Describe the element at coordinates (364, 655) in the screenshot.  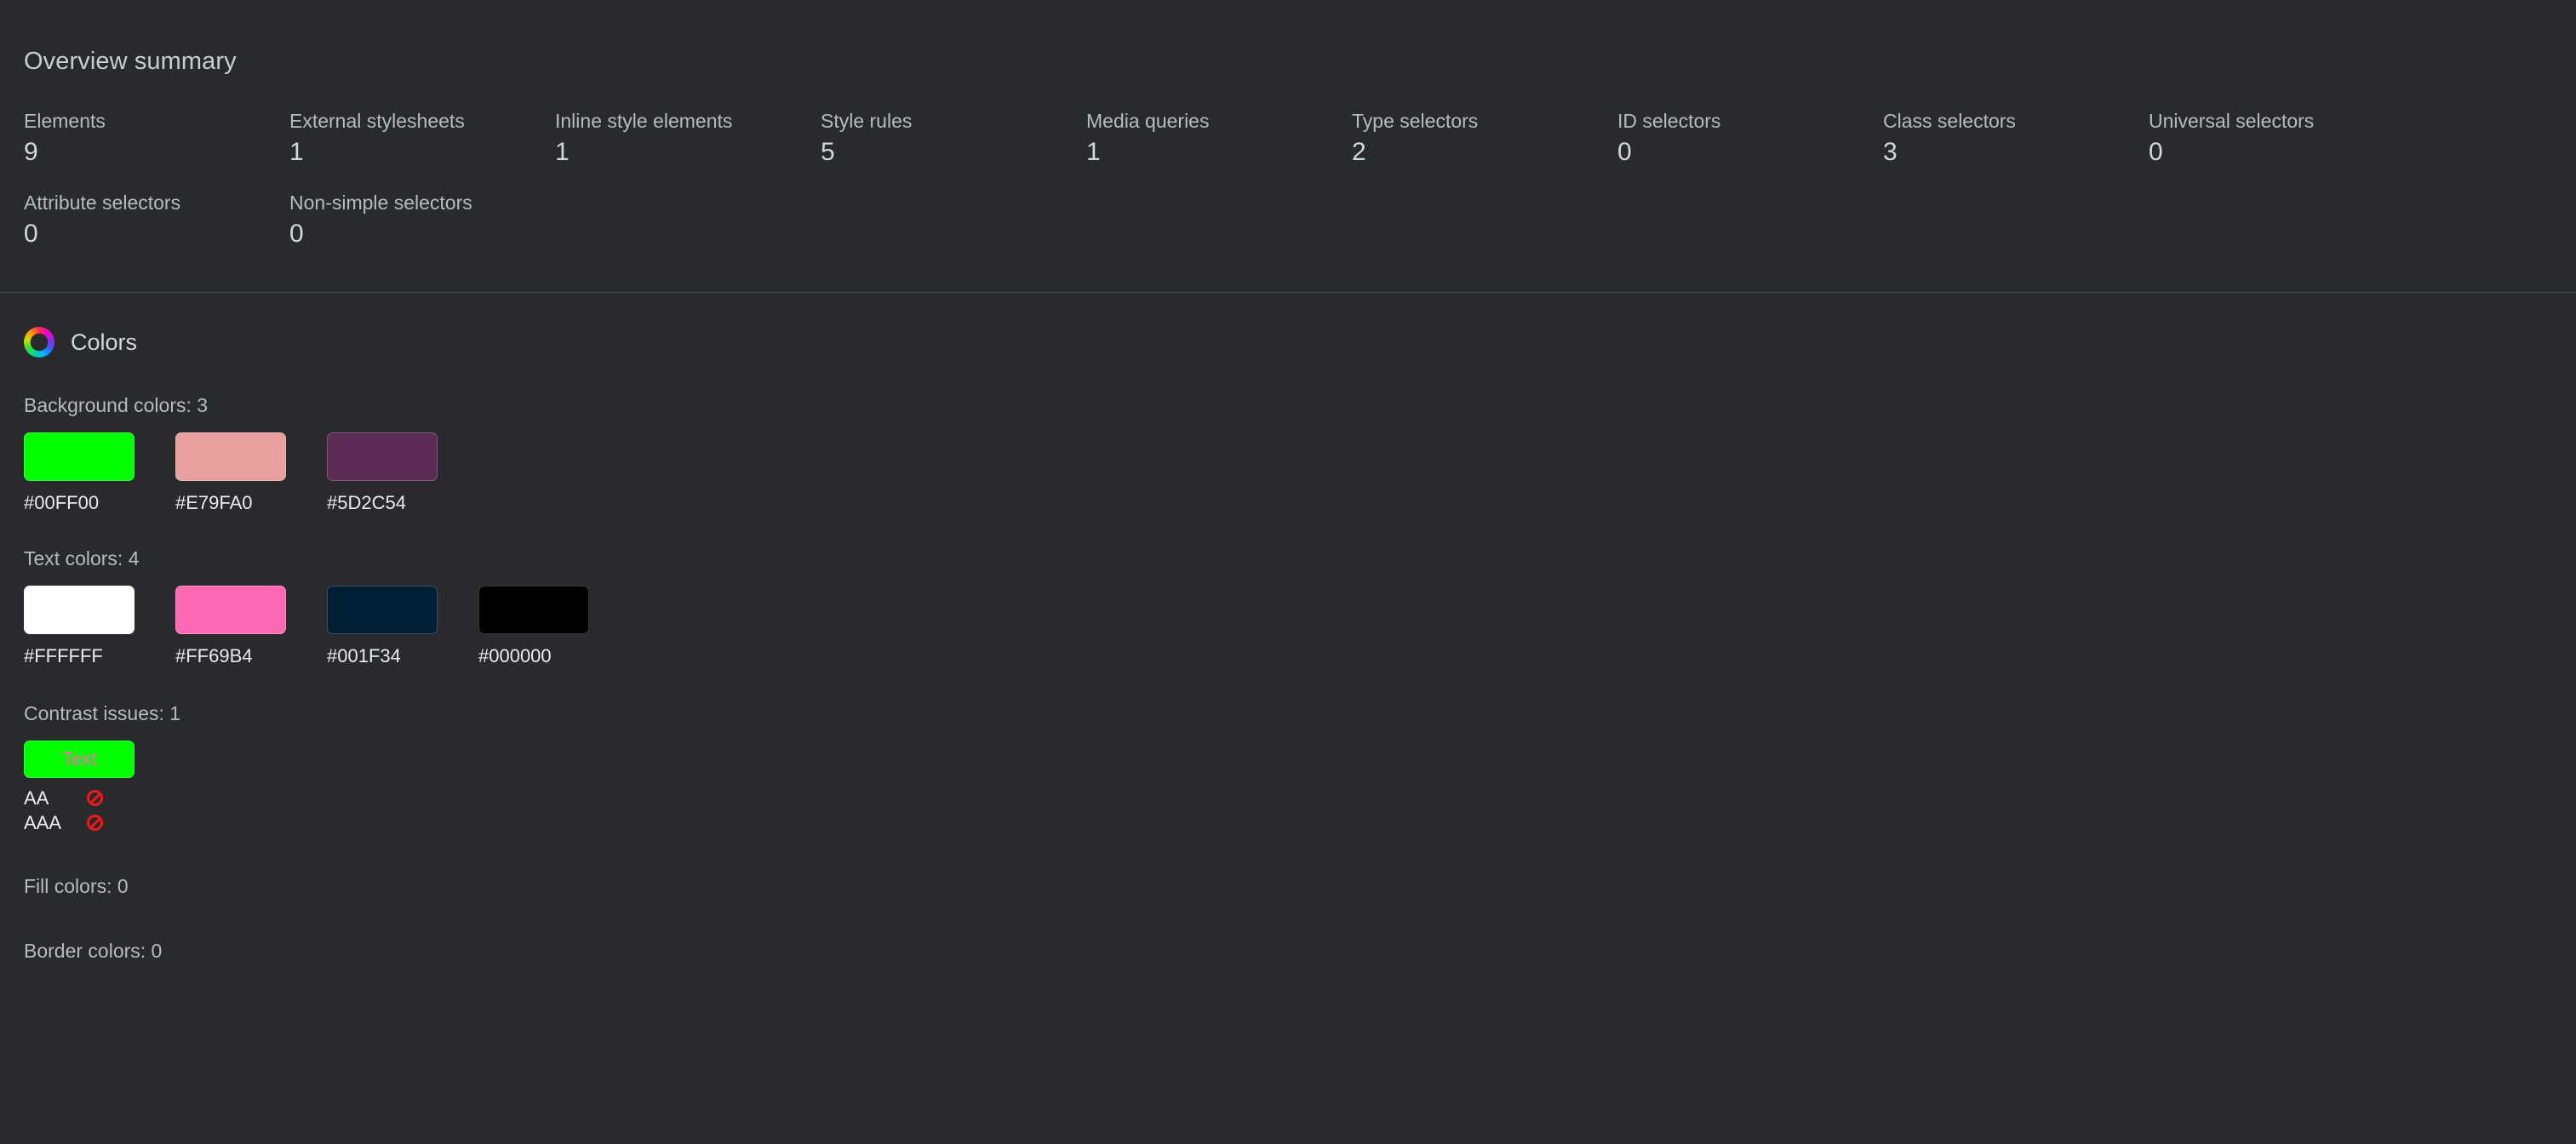
I see `swatch-code: #001F34` at that location.